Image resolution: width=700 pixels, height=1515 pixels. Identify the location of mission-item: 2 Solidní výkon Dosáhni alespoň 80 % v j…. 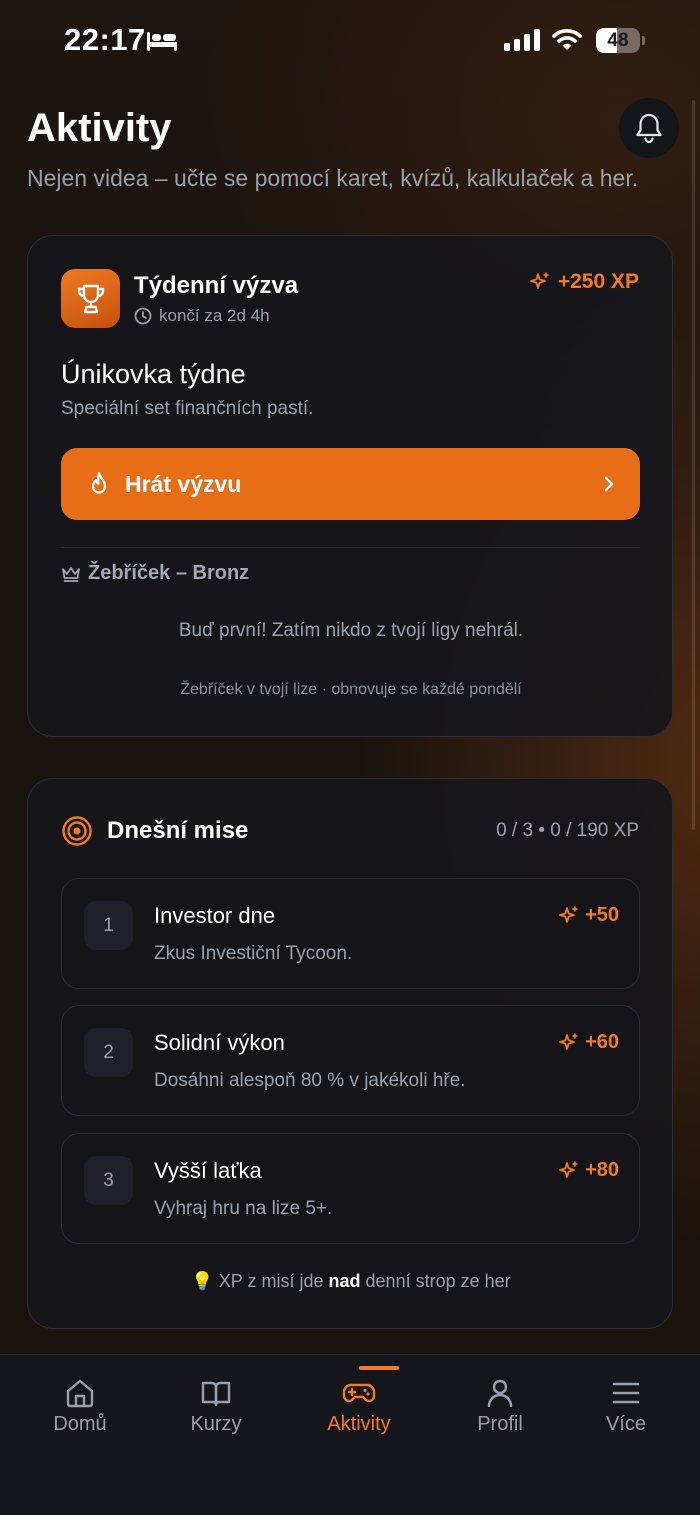
(350, 1060).